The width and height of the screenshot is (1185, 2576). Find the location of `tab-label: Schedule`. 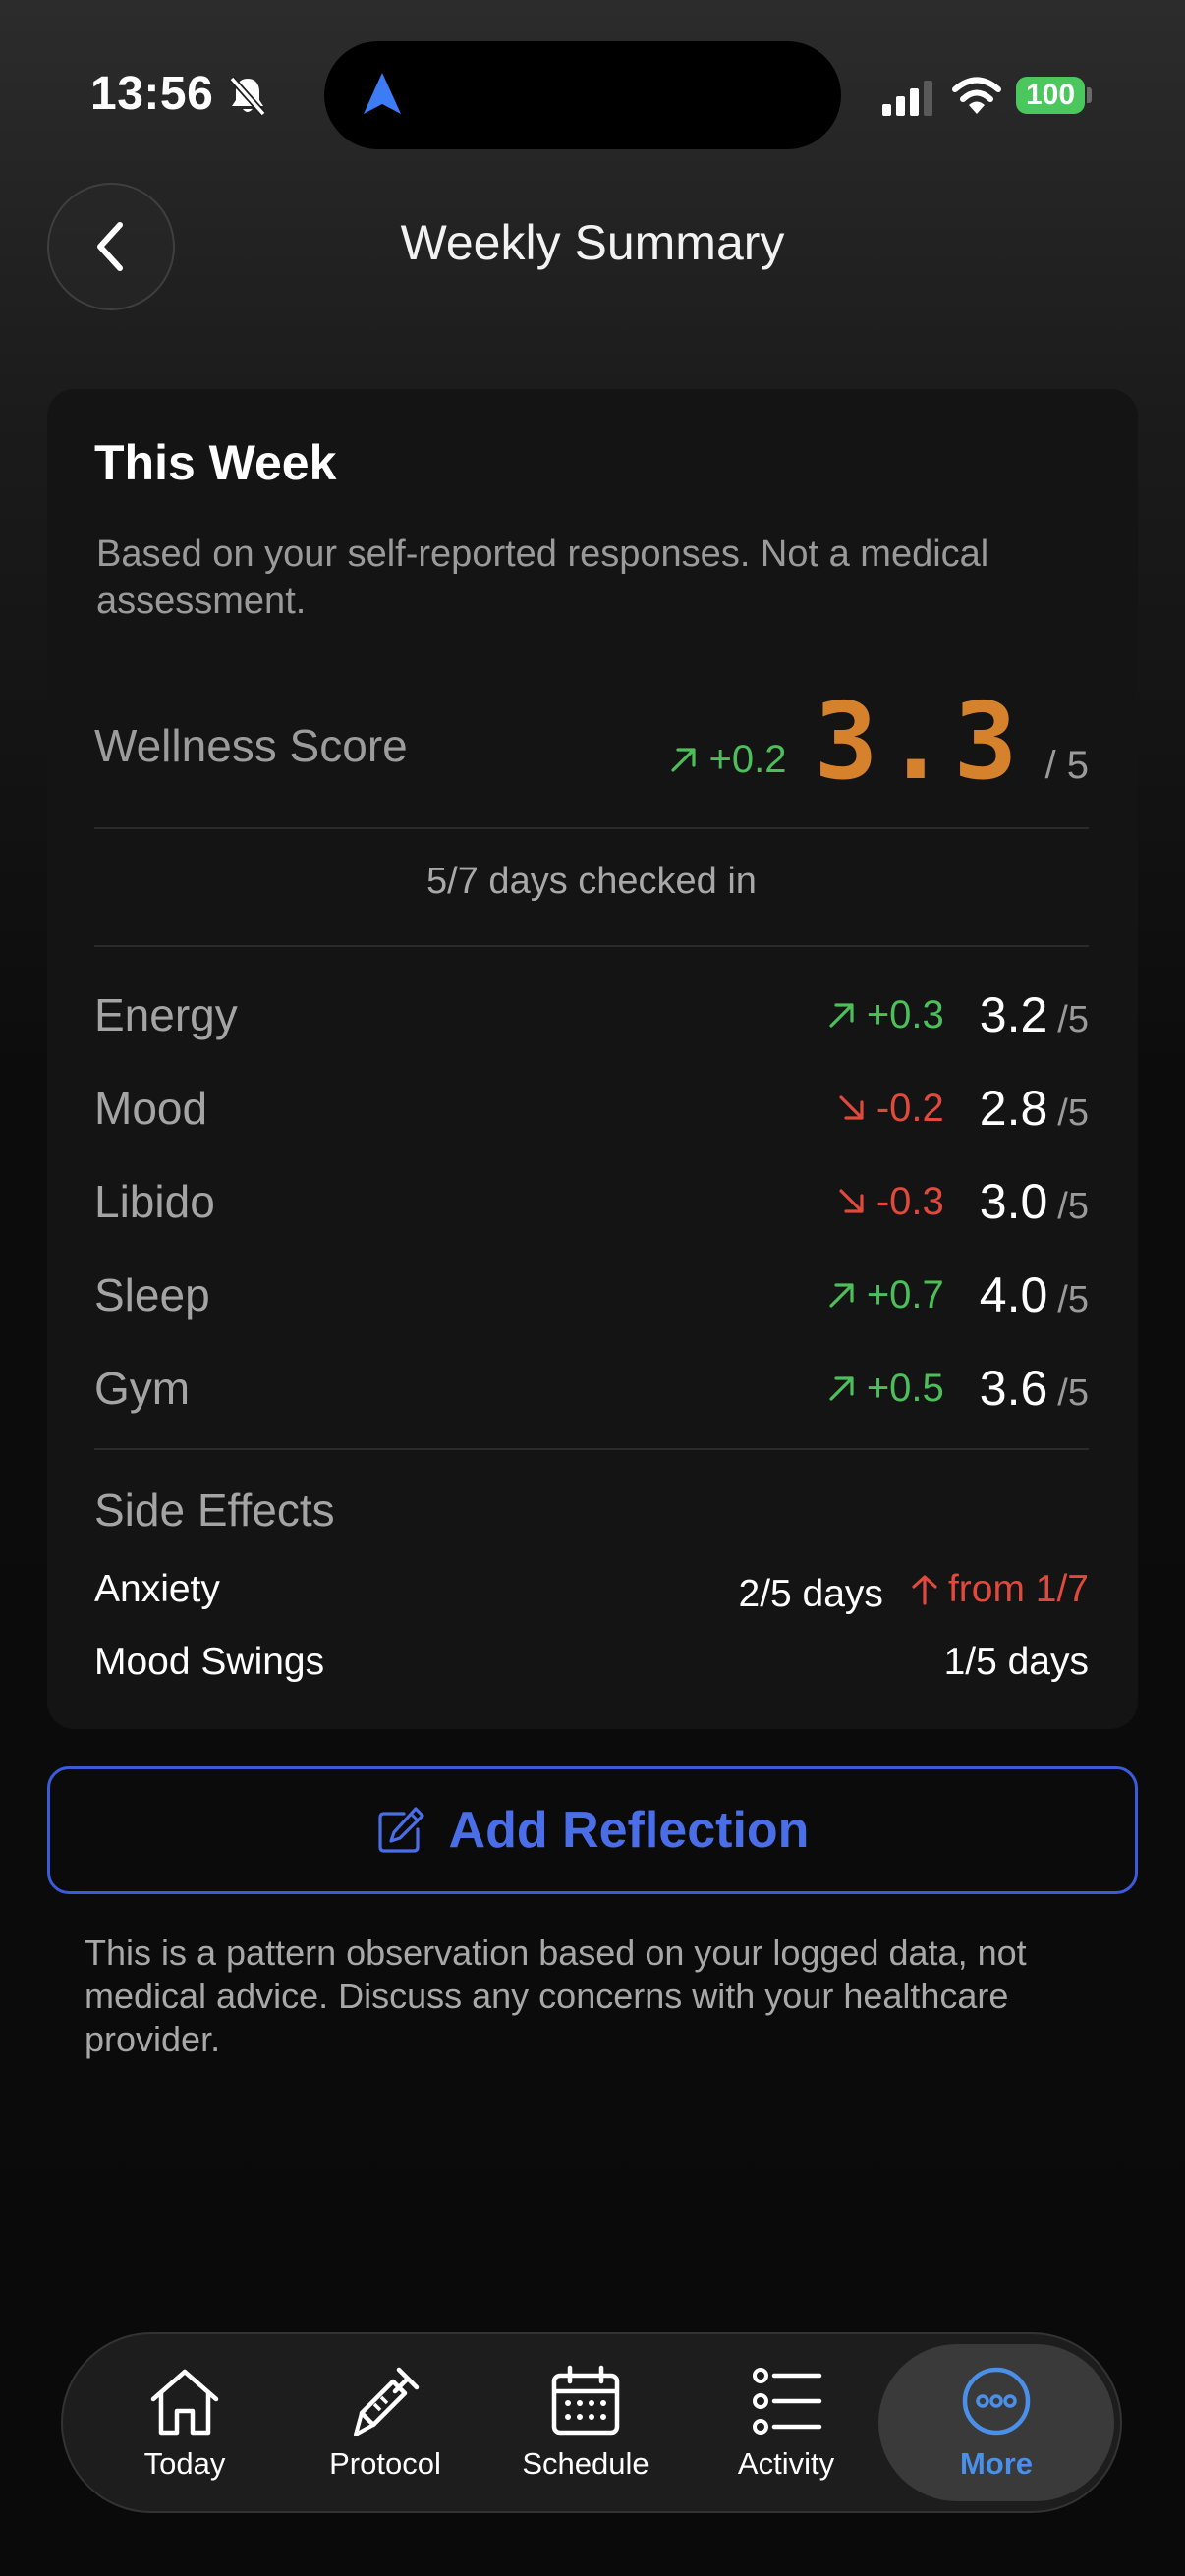

tab-label: Schedule is located at coordinates (586, 2463).